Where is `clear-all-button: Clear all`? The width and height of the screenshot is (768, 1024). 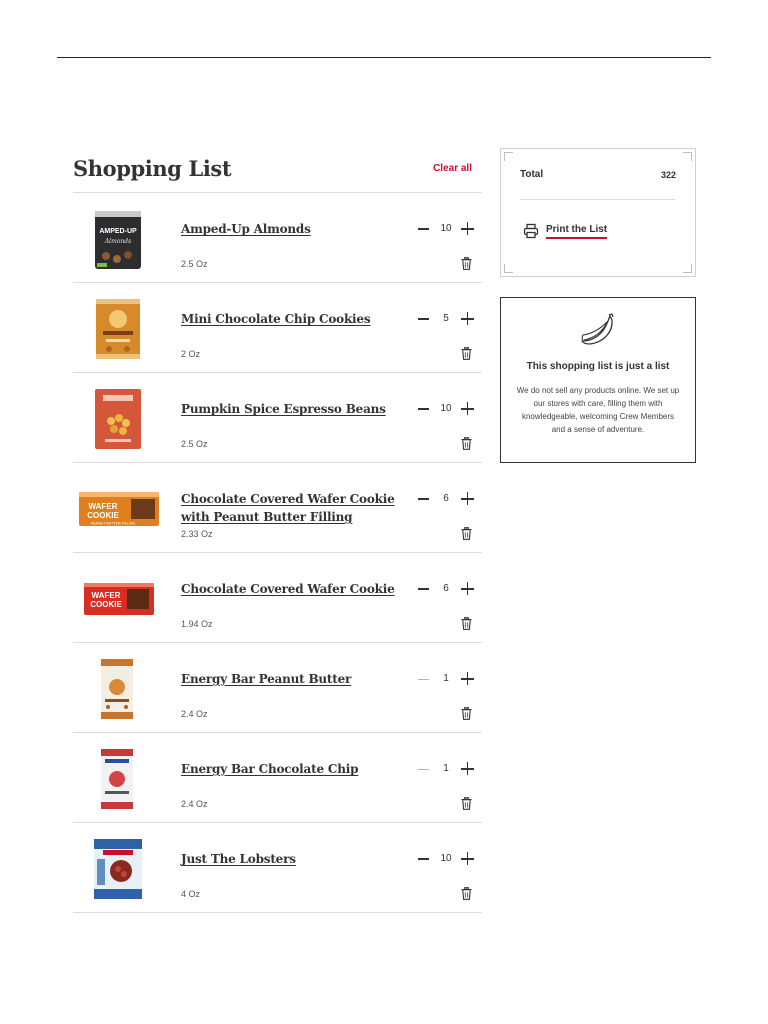
clear-all-button: Clear all is located at coordinates (452, 168).